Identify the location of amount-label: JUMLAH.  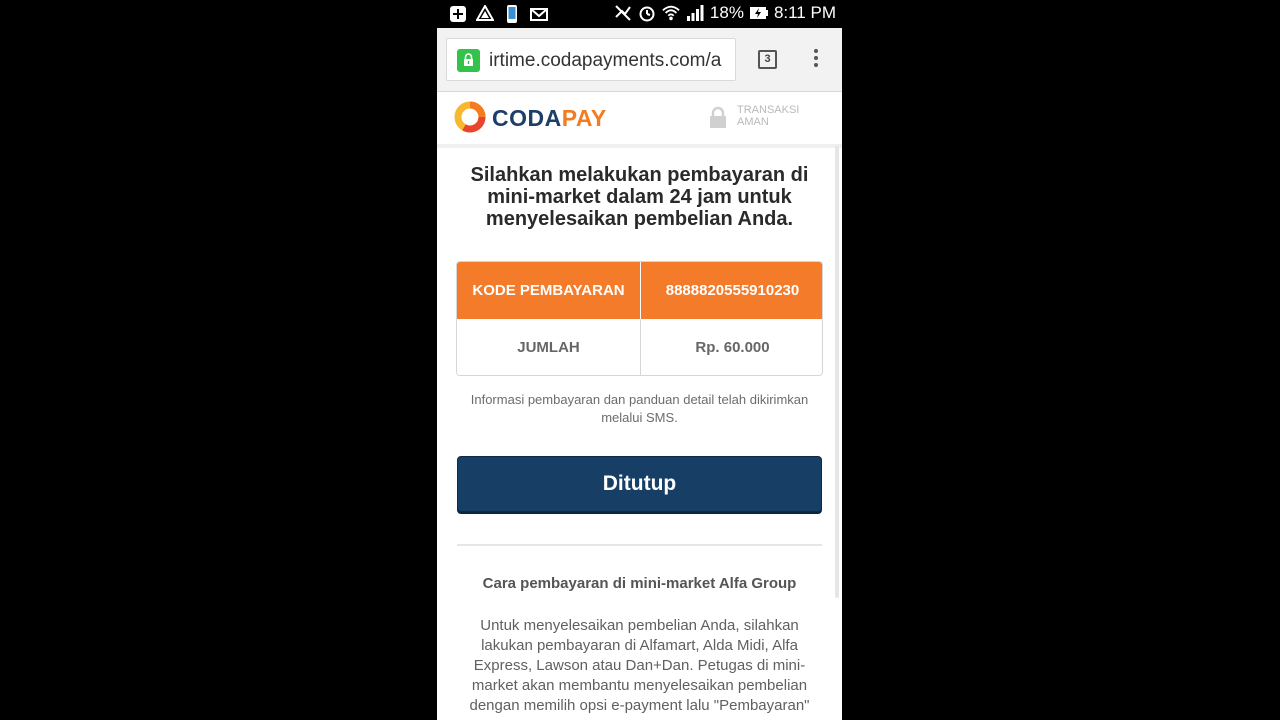
(549, 347).